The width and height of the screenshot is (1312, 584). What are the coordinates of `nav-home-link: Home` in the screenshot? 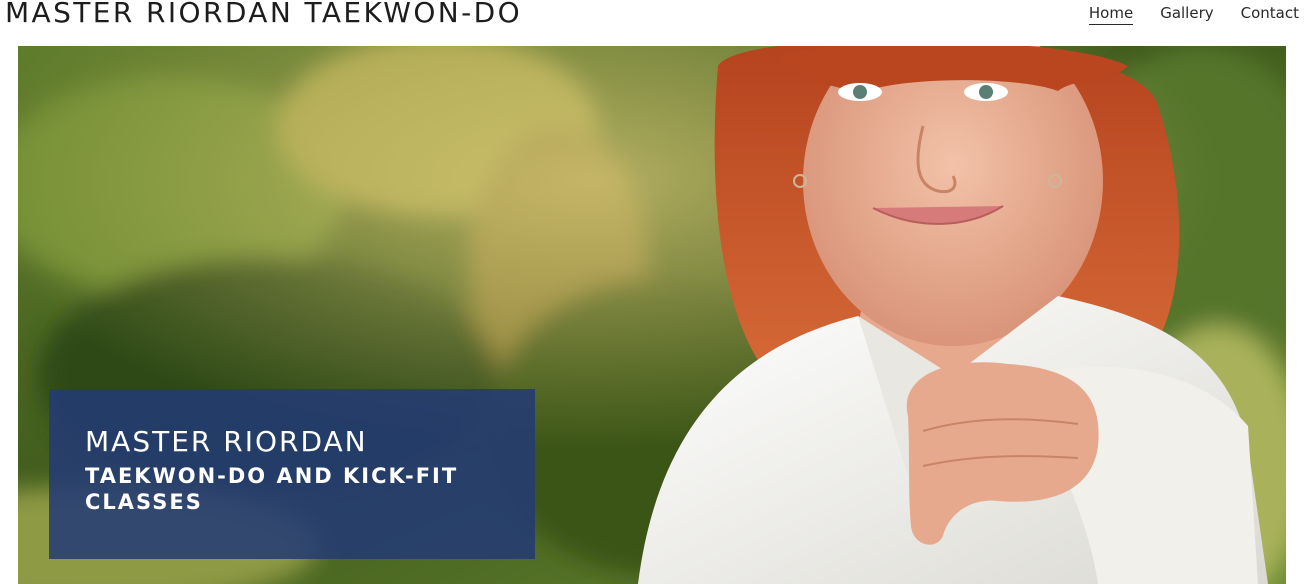 It's located at (1111, 14).